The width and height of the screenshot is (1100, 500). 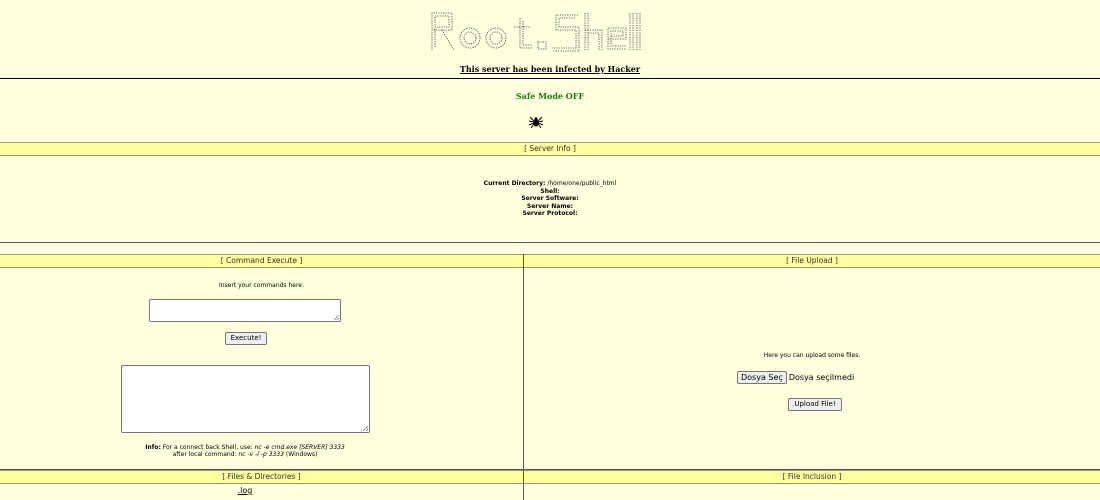 What do you see at coordinates (812, 355) in the screenshot?
I see `upload-prompt-label: Here you can upload some files.` at bounding box center [812, 355].